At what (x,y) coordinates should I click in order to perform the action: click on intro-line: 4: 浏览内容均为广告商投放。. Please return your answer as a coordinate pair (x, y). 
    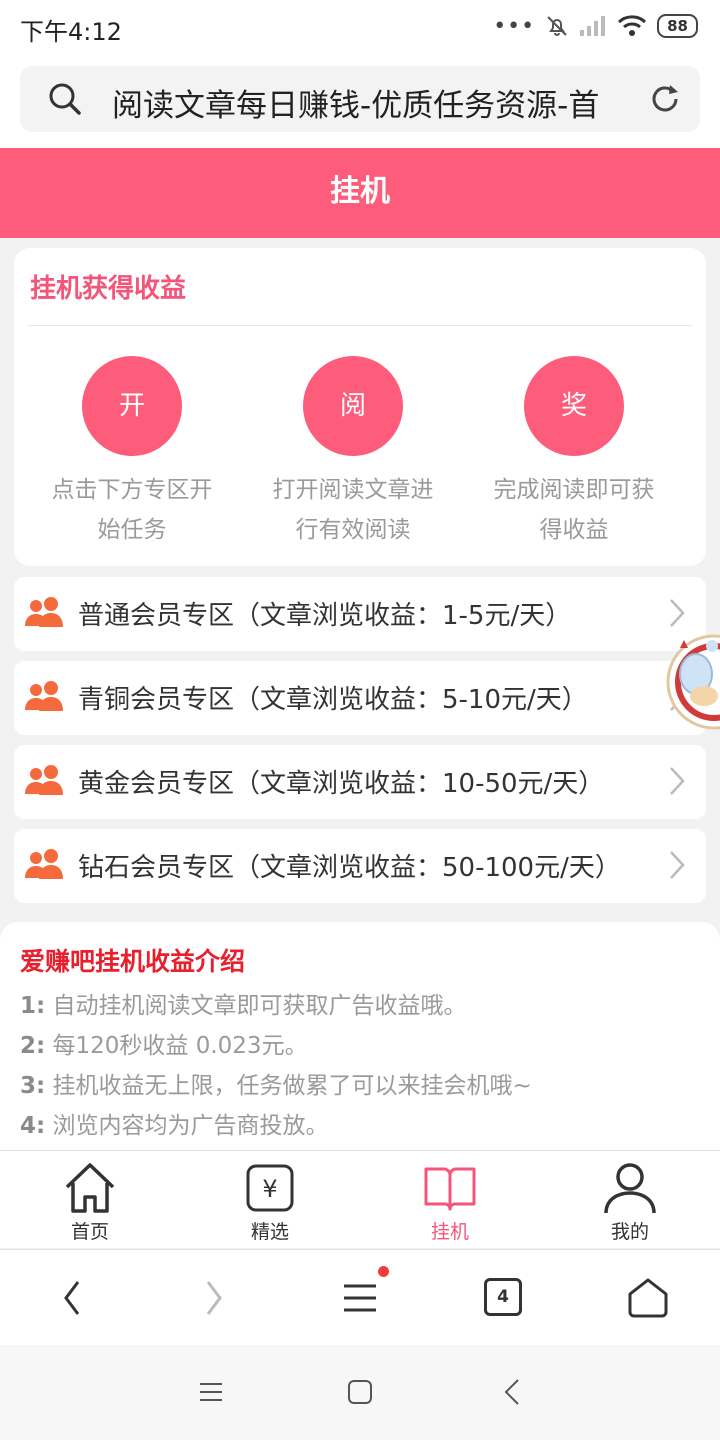
    Looking at the image, I should click on (174, 1123).